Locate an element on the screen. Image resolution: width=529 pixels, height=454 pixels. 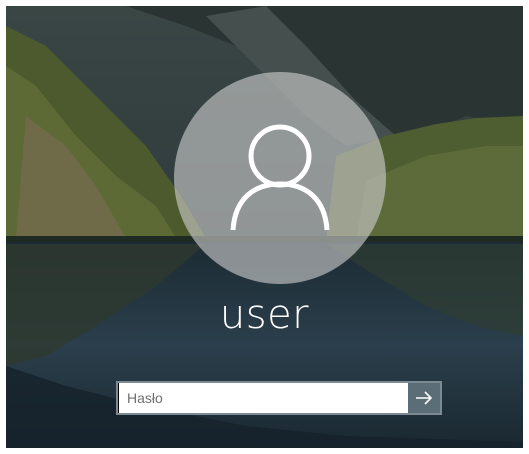
user-silhouette-icon is located at coordinates (280, 177).